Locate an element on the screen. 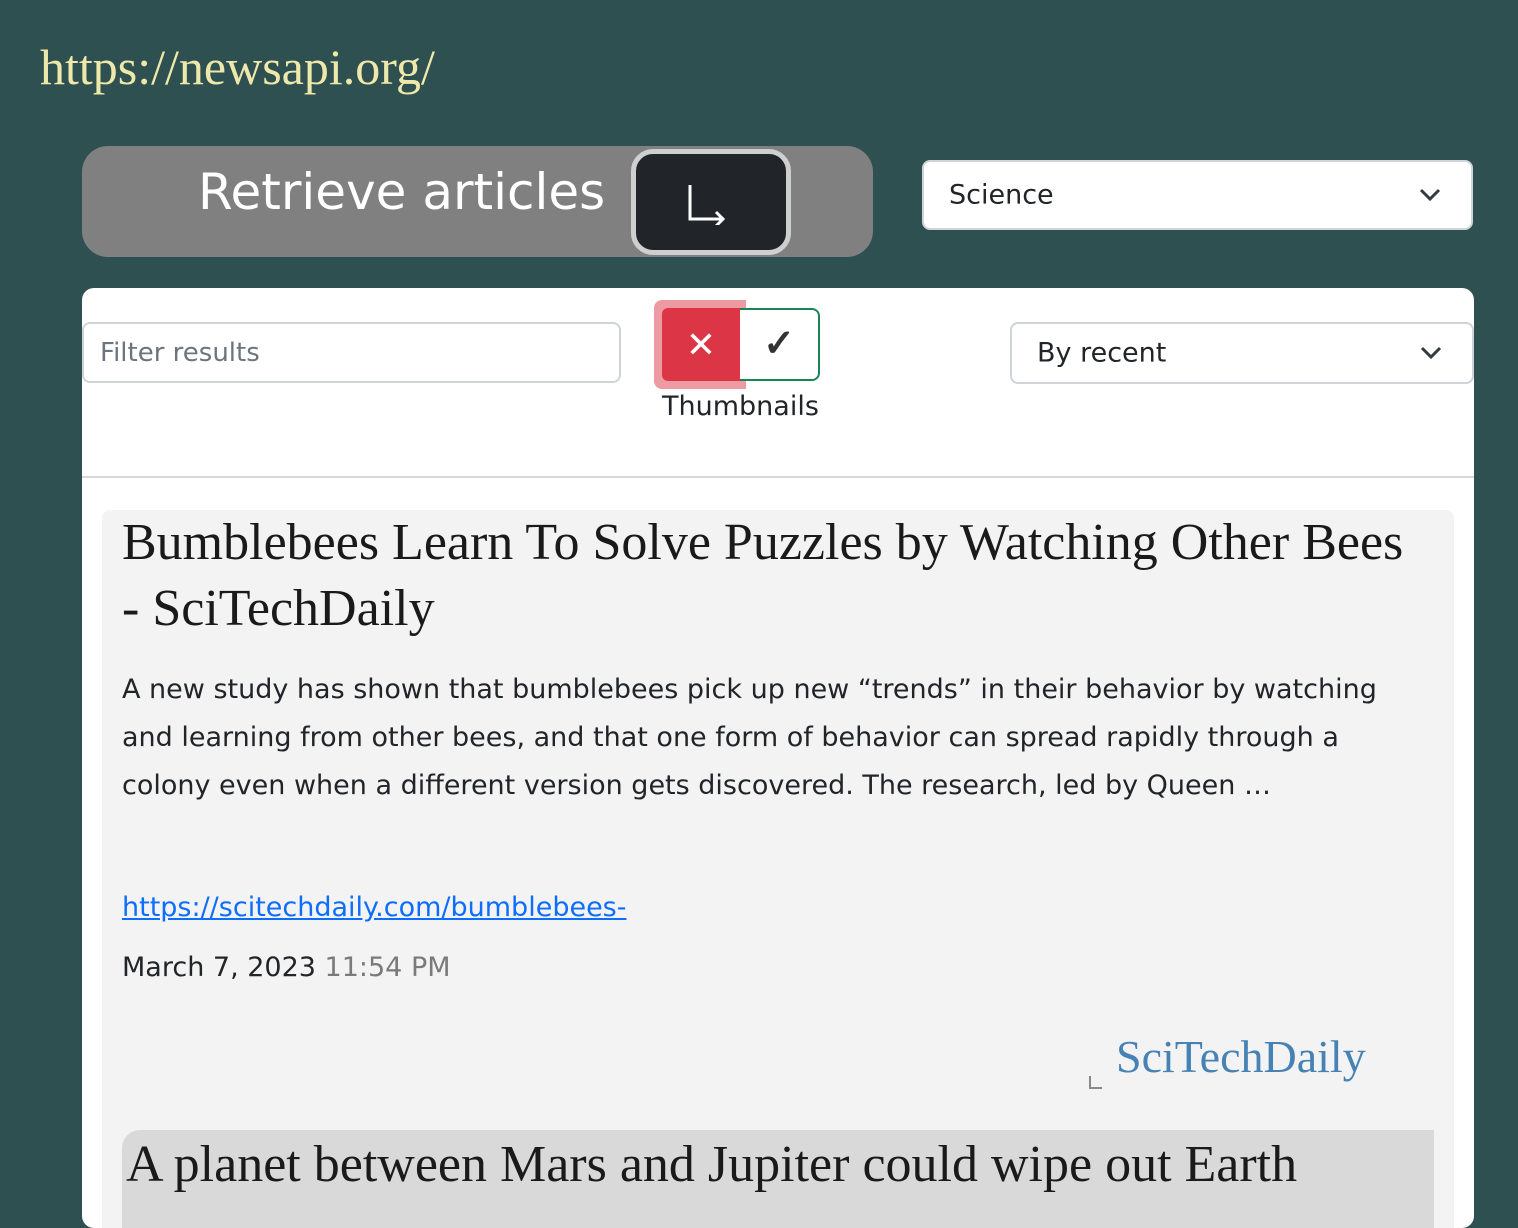 The width and height of the screenshot is (1518, 1228). article-link: https://scitechdaily.com/bumblebees- is located at coordinates (374, 907).